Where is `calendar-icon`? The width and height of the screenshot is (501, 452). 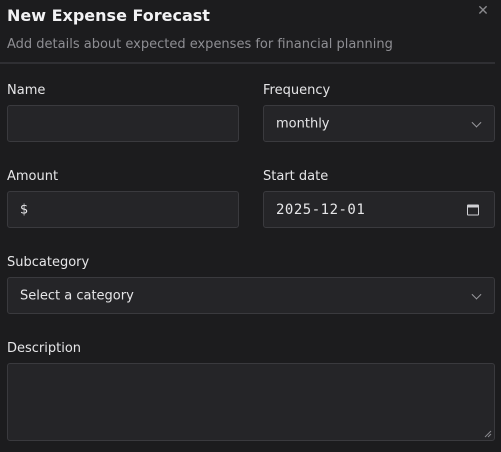
calendar-icon is located at coordinates (473, 209).